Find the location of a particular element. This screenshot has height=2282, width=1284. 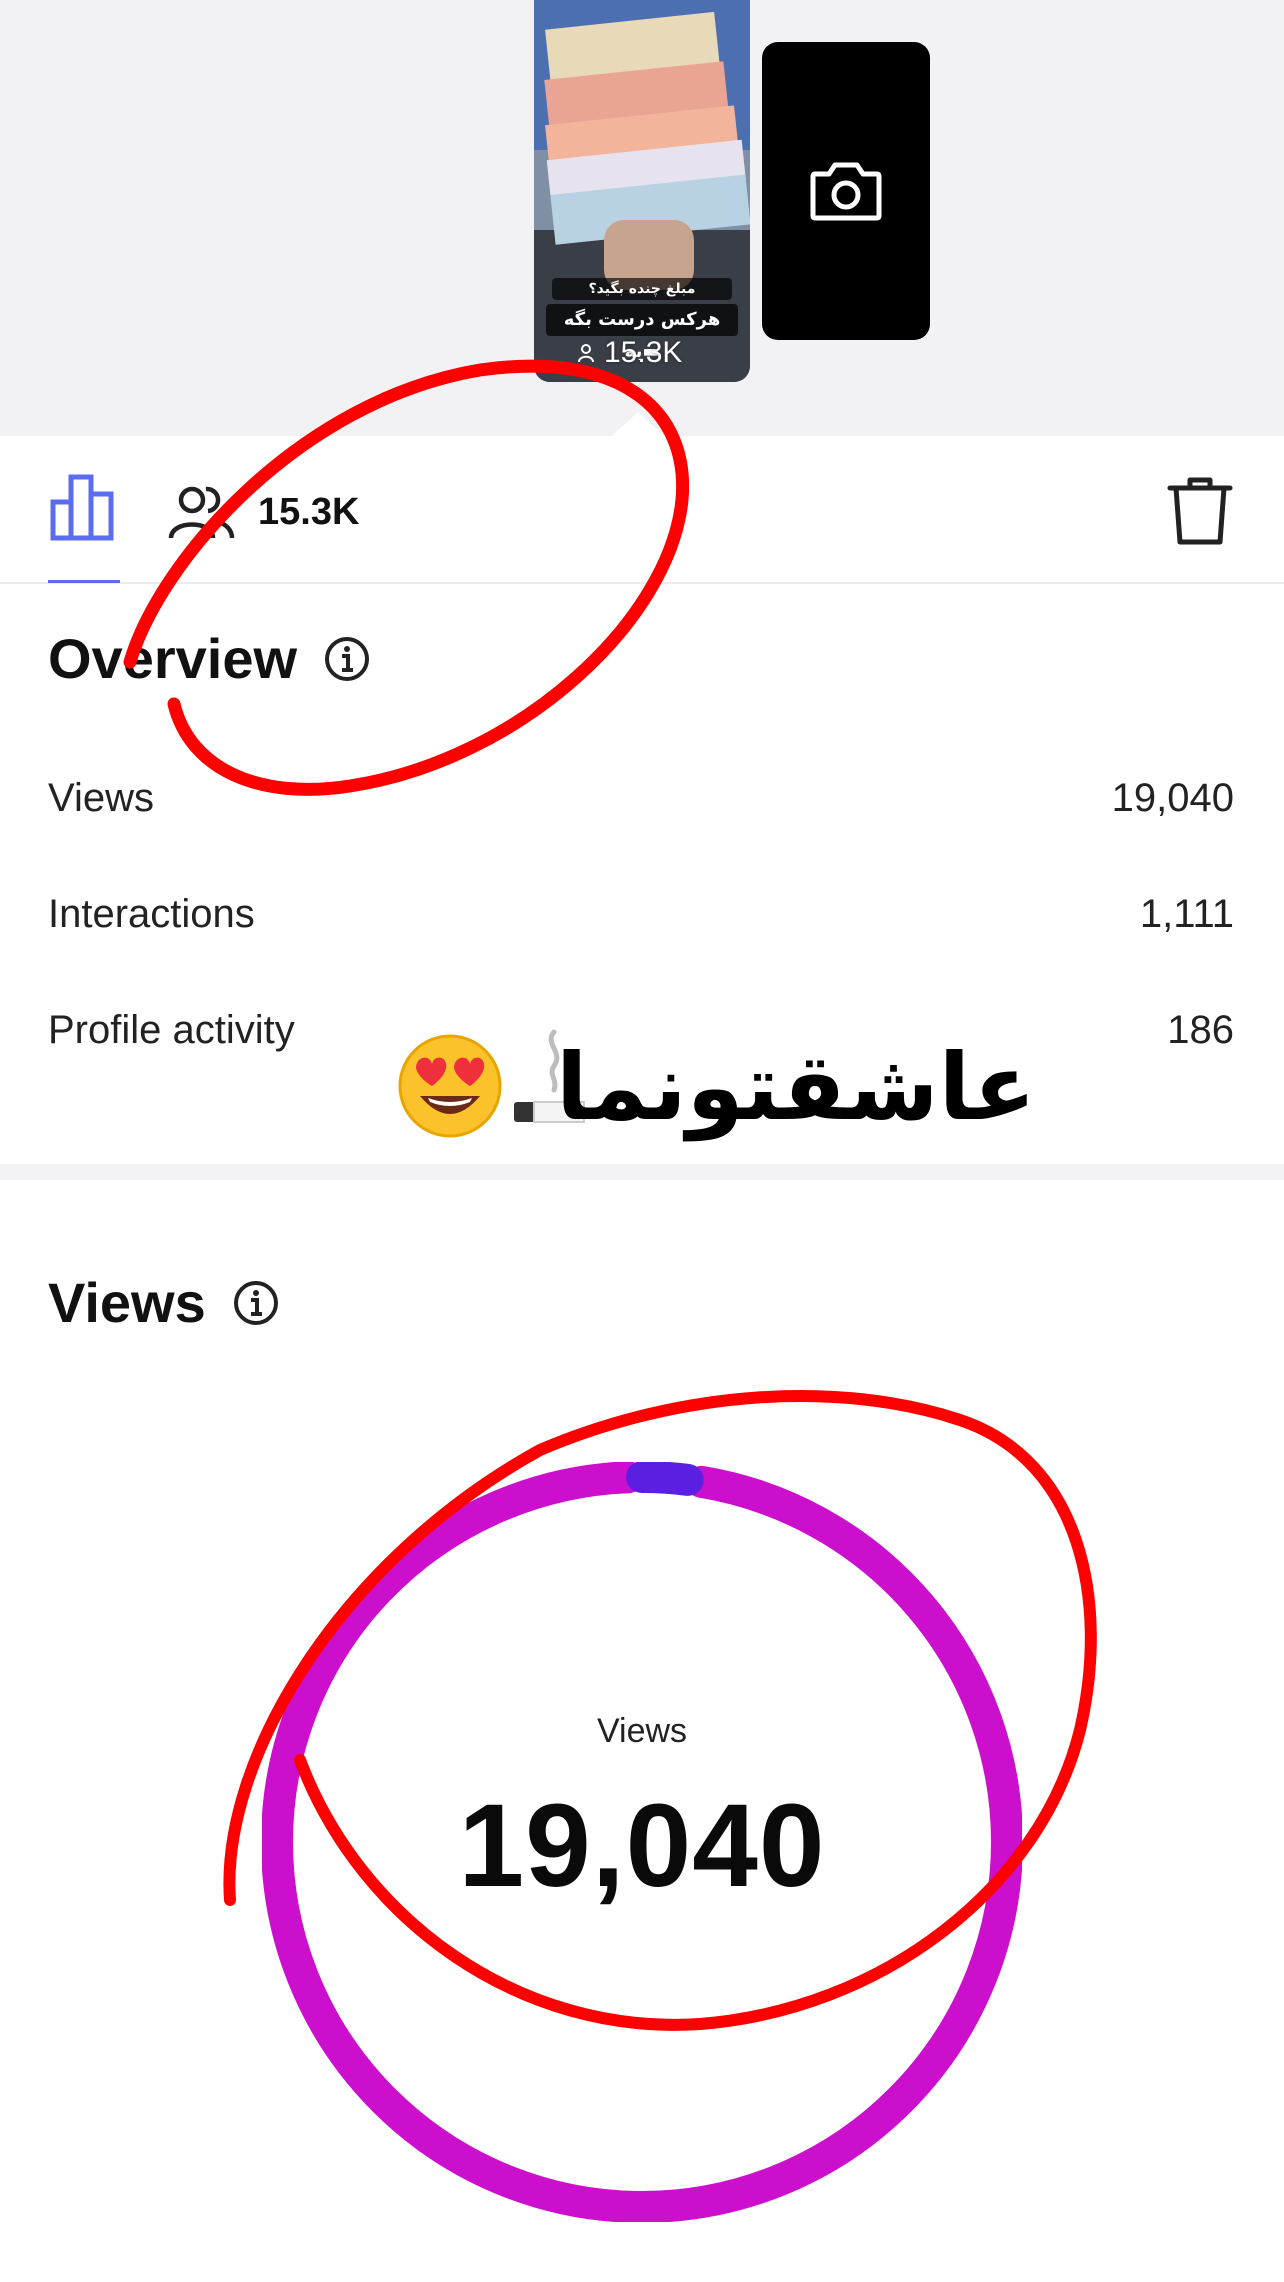

metric-label: Profile activity is located at coordinates (171, 1029).